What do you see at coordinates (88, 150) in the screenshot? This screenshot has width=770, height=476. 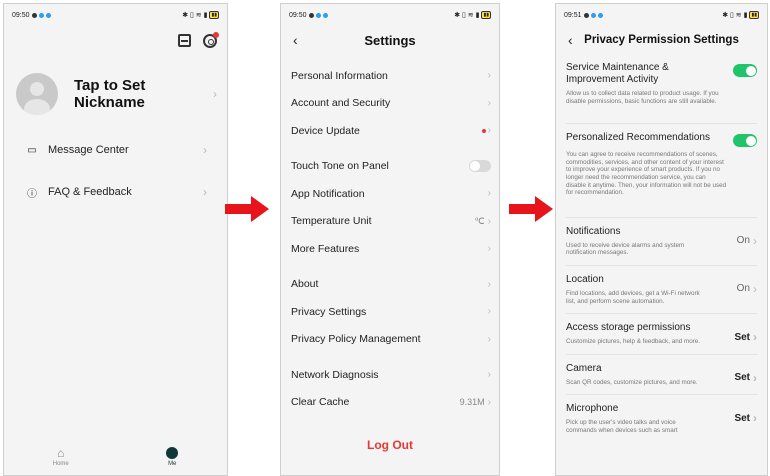 I see `menu-label: Message Center` at bounding box center [88, 150].